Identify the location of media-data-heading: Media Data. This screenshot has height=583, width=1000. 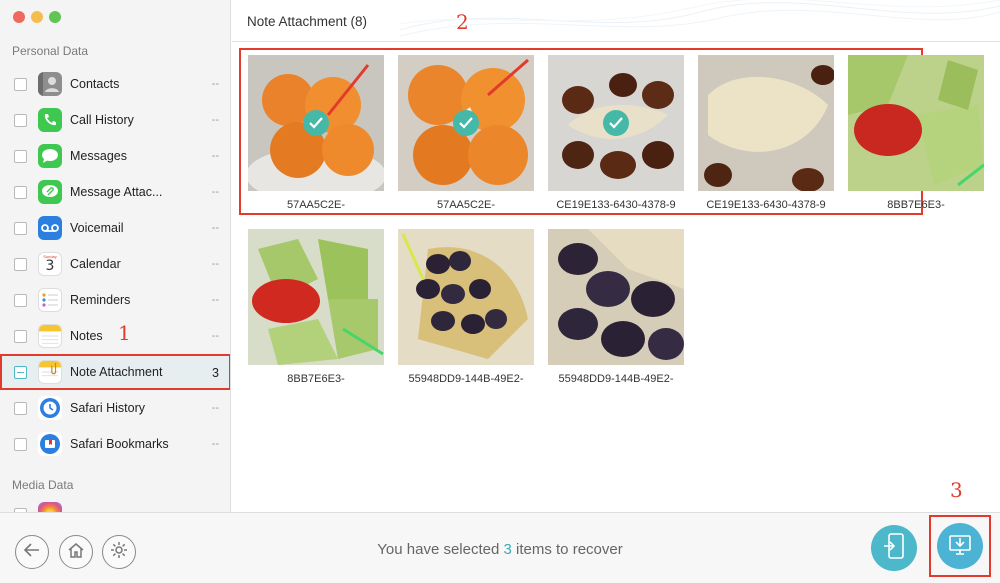
(43, 485).